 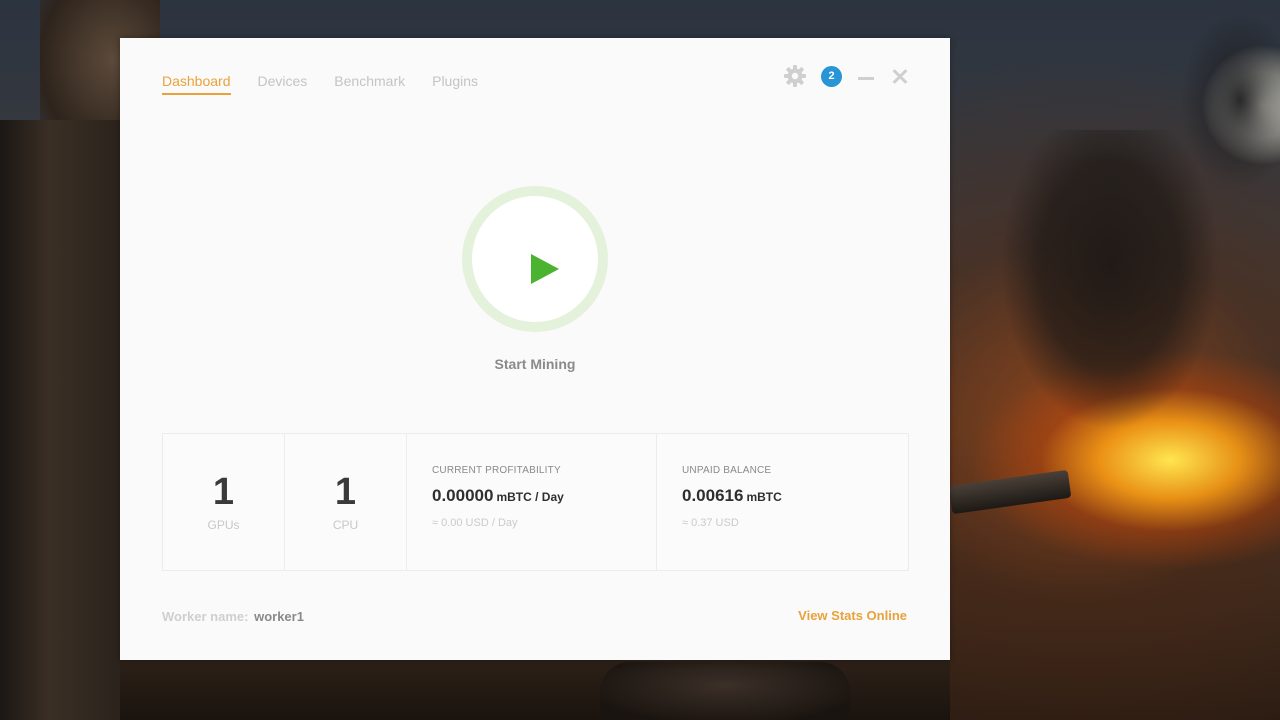 I want to click on gpu-count: 1, so click(x=223, y=492).